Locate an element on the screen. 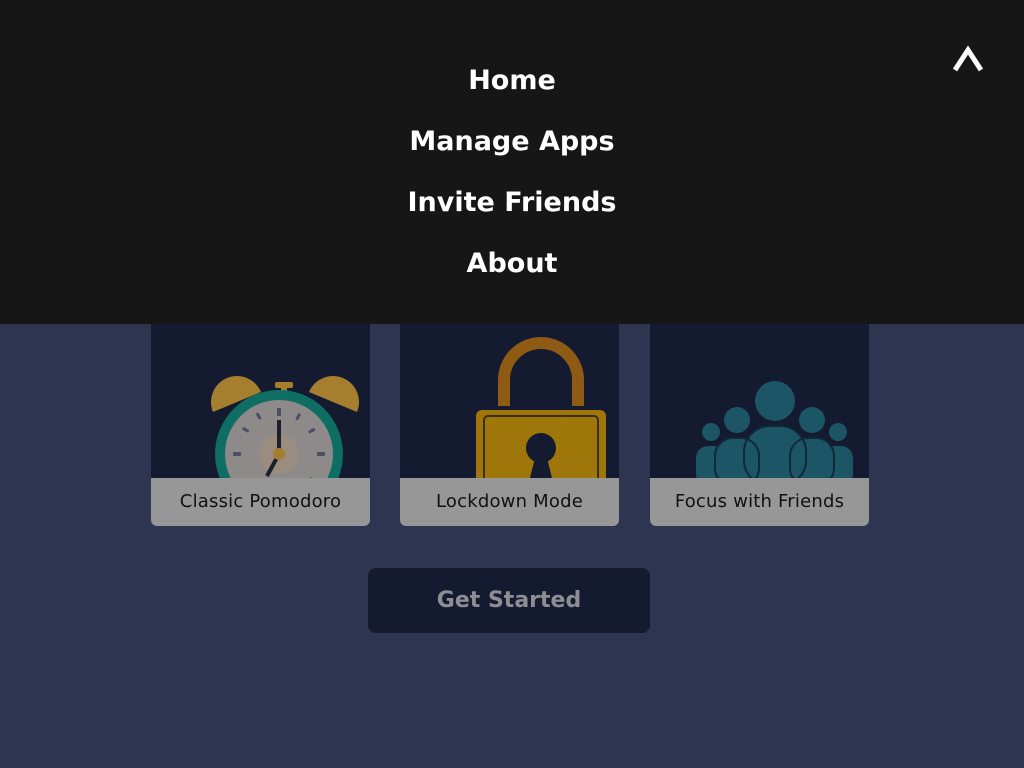  chevron-up-icon is located at coordinates (968, 58).